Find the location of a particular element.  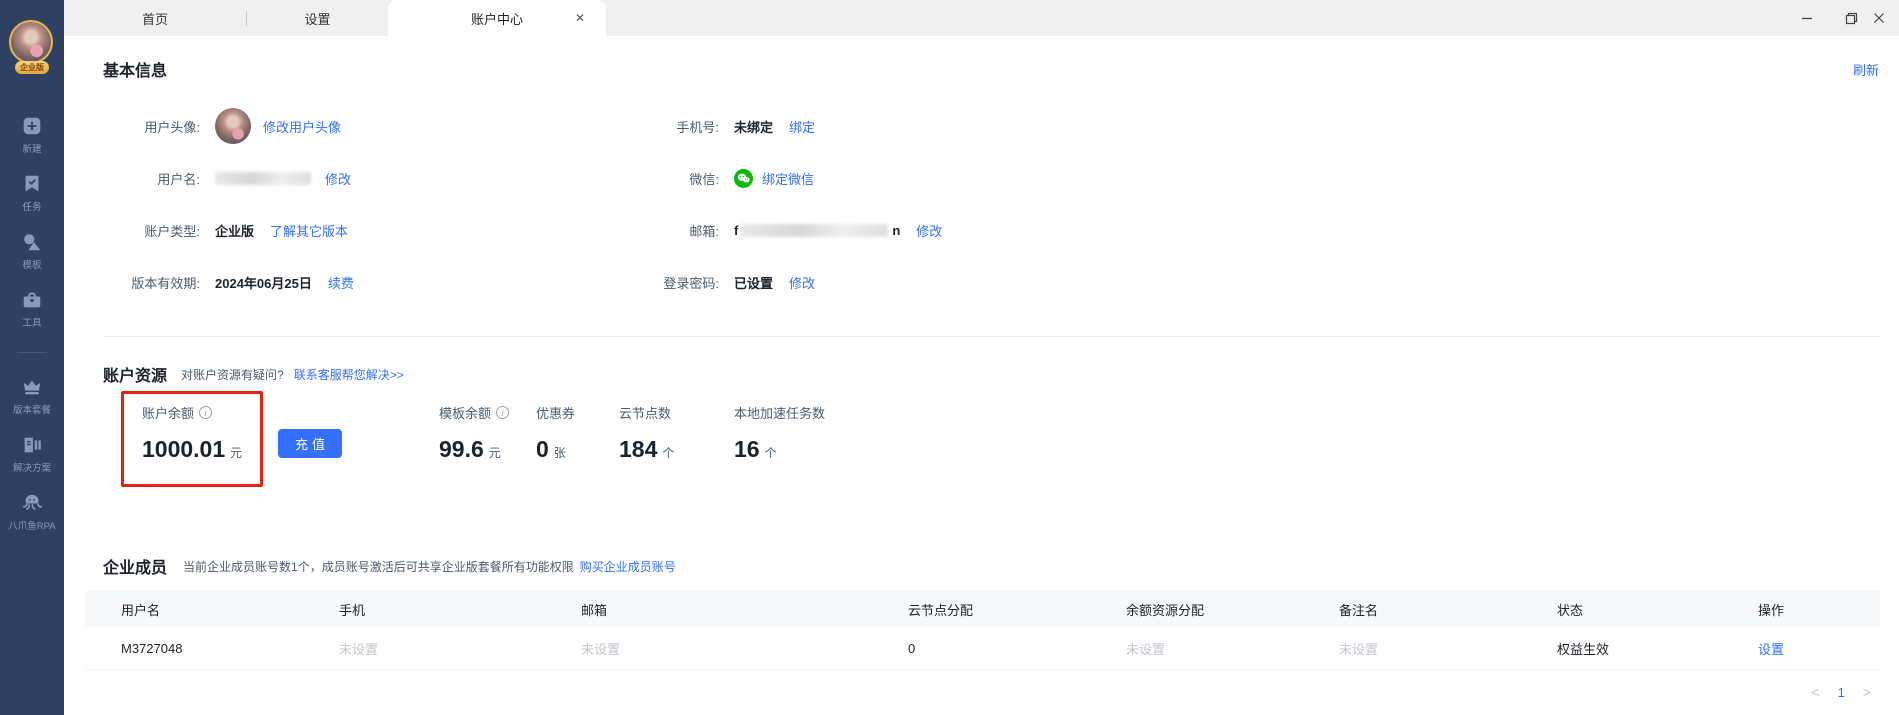

cloud-nodes-value: 184 is located at coordinates (638, 449).